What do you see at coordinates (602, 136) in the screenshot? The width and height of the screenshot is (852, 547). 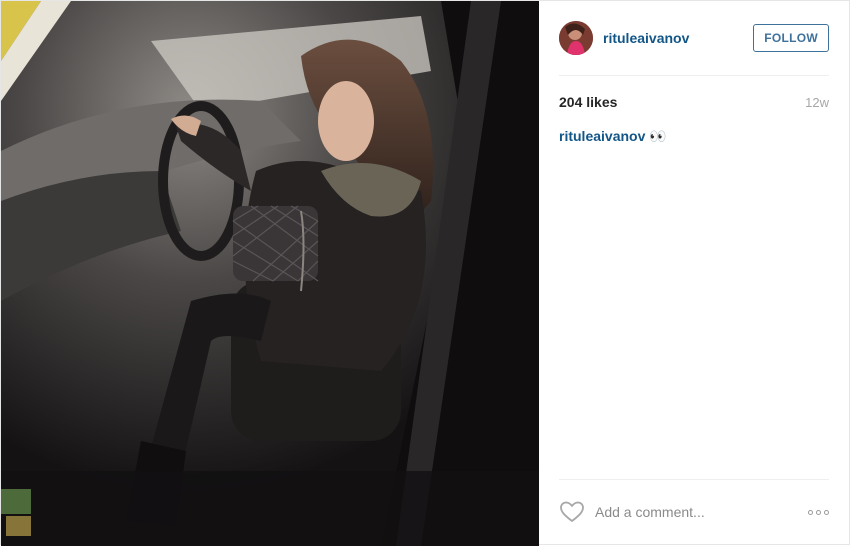 I see `caption-username: rituleaivanov` at bounding box center [602, 136].